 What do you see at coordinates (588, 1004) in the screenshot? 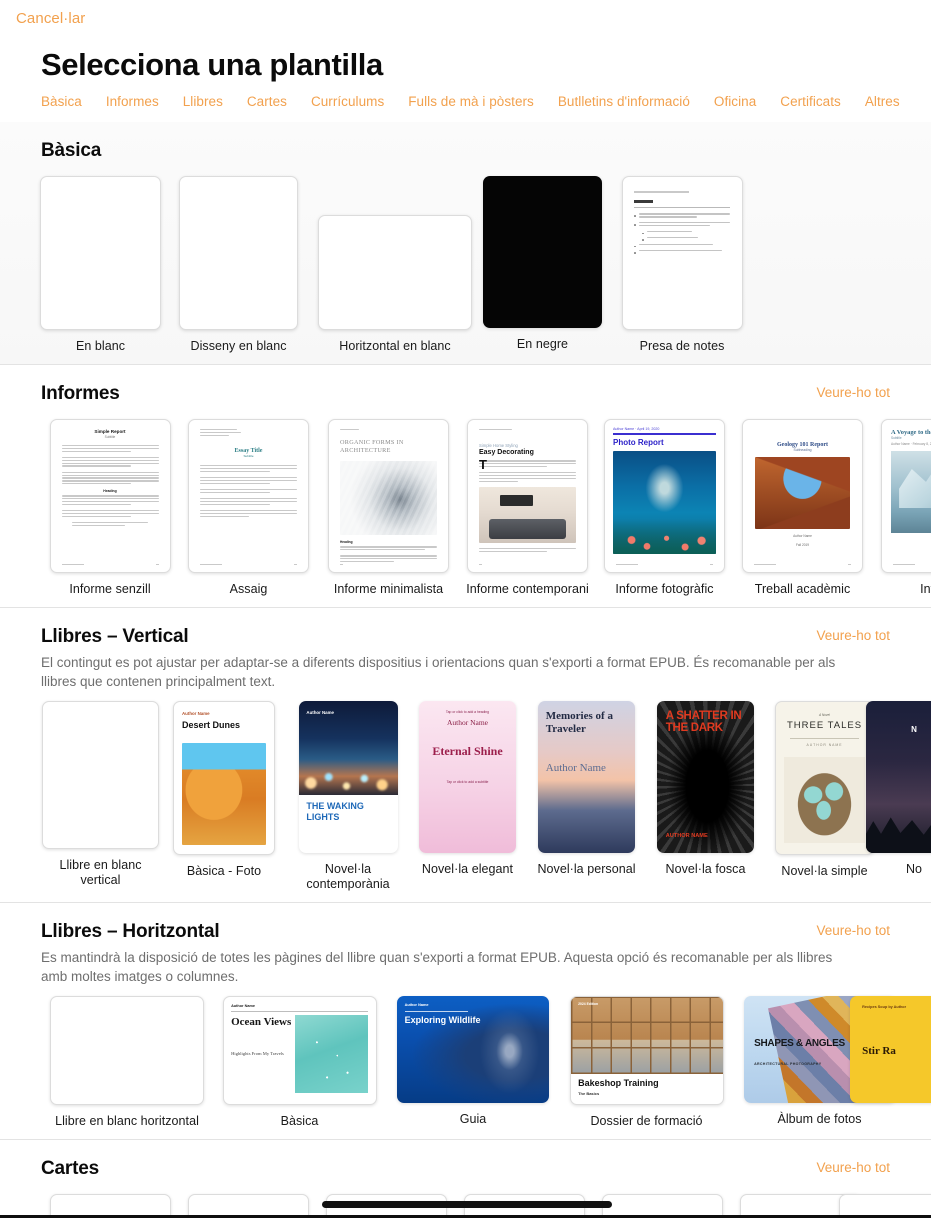
I see `thumb-kicker: 2024 Edition` at bounding box center [588, 1004].